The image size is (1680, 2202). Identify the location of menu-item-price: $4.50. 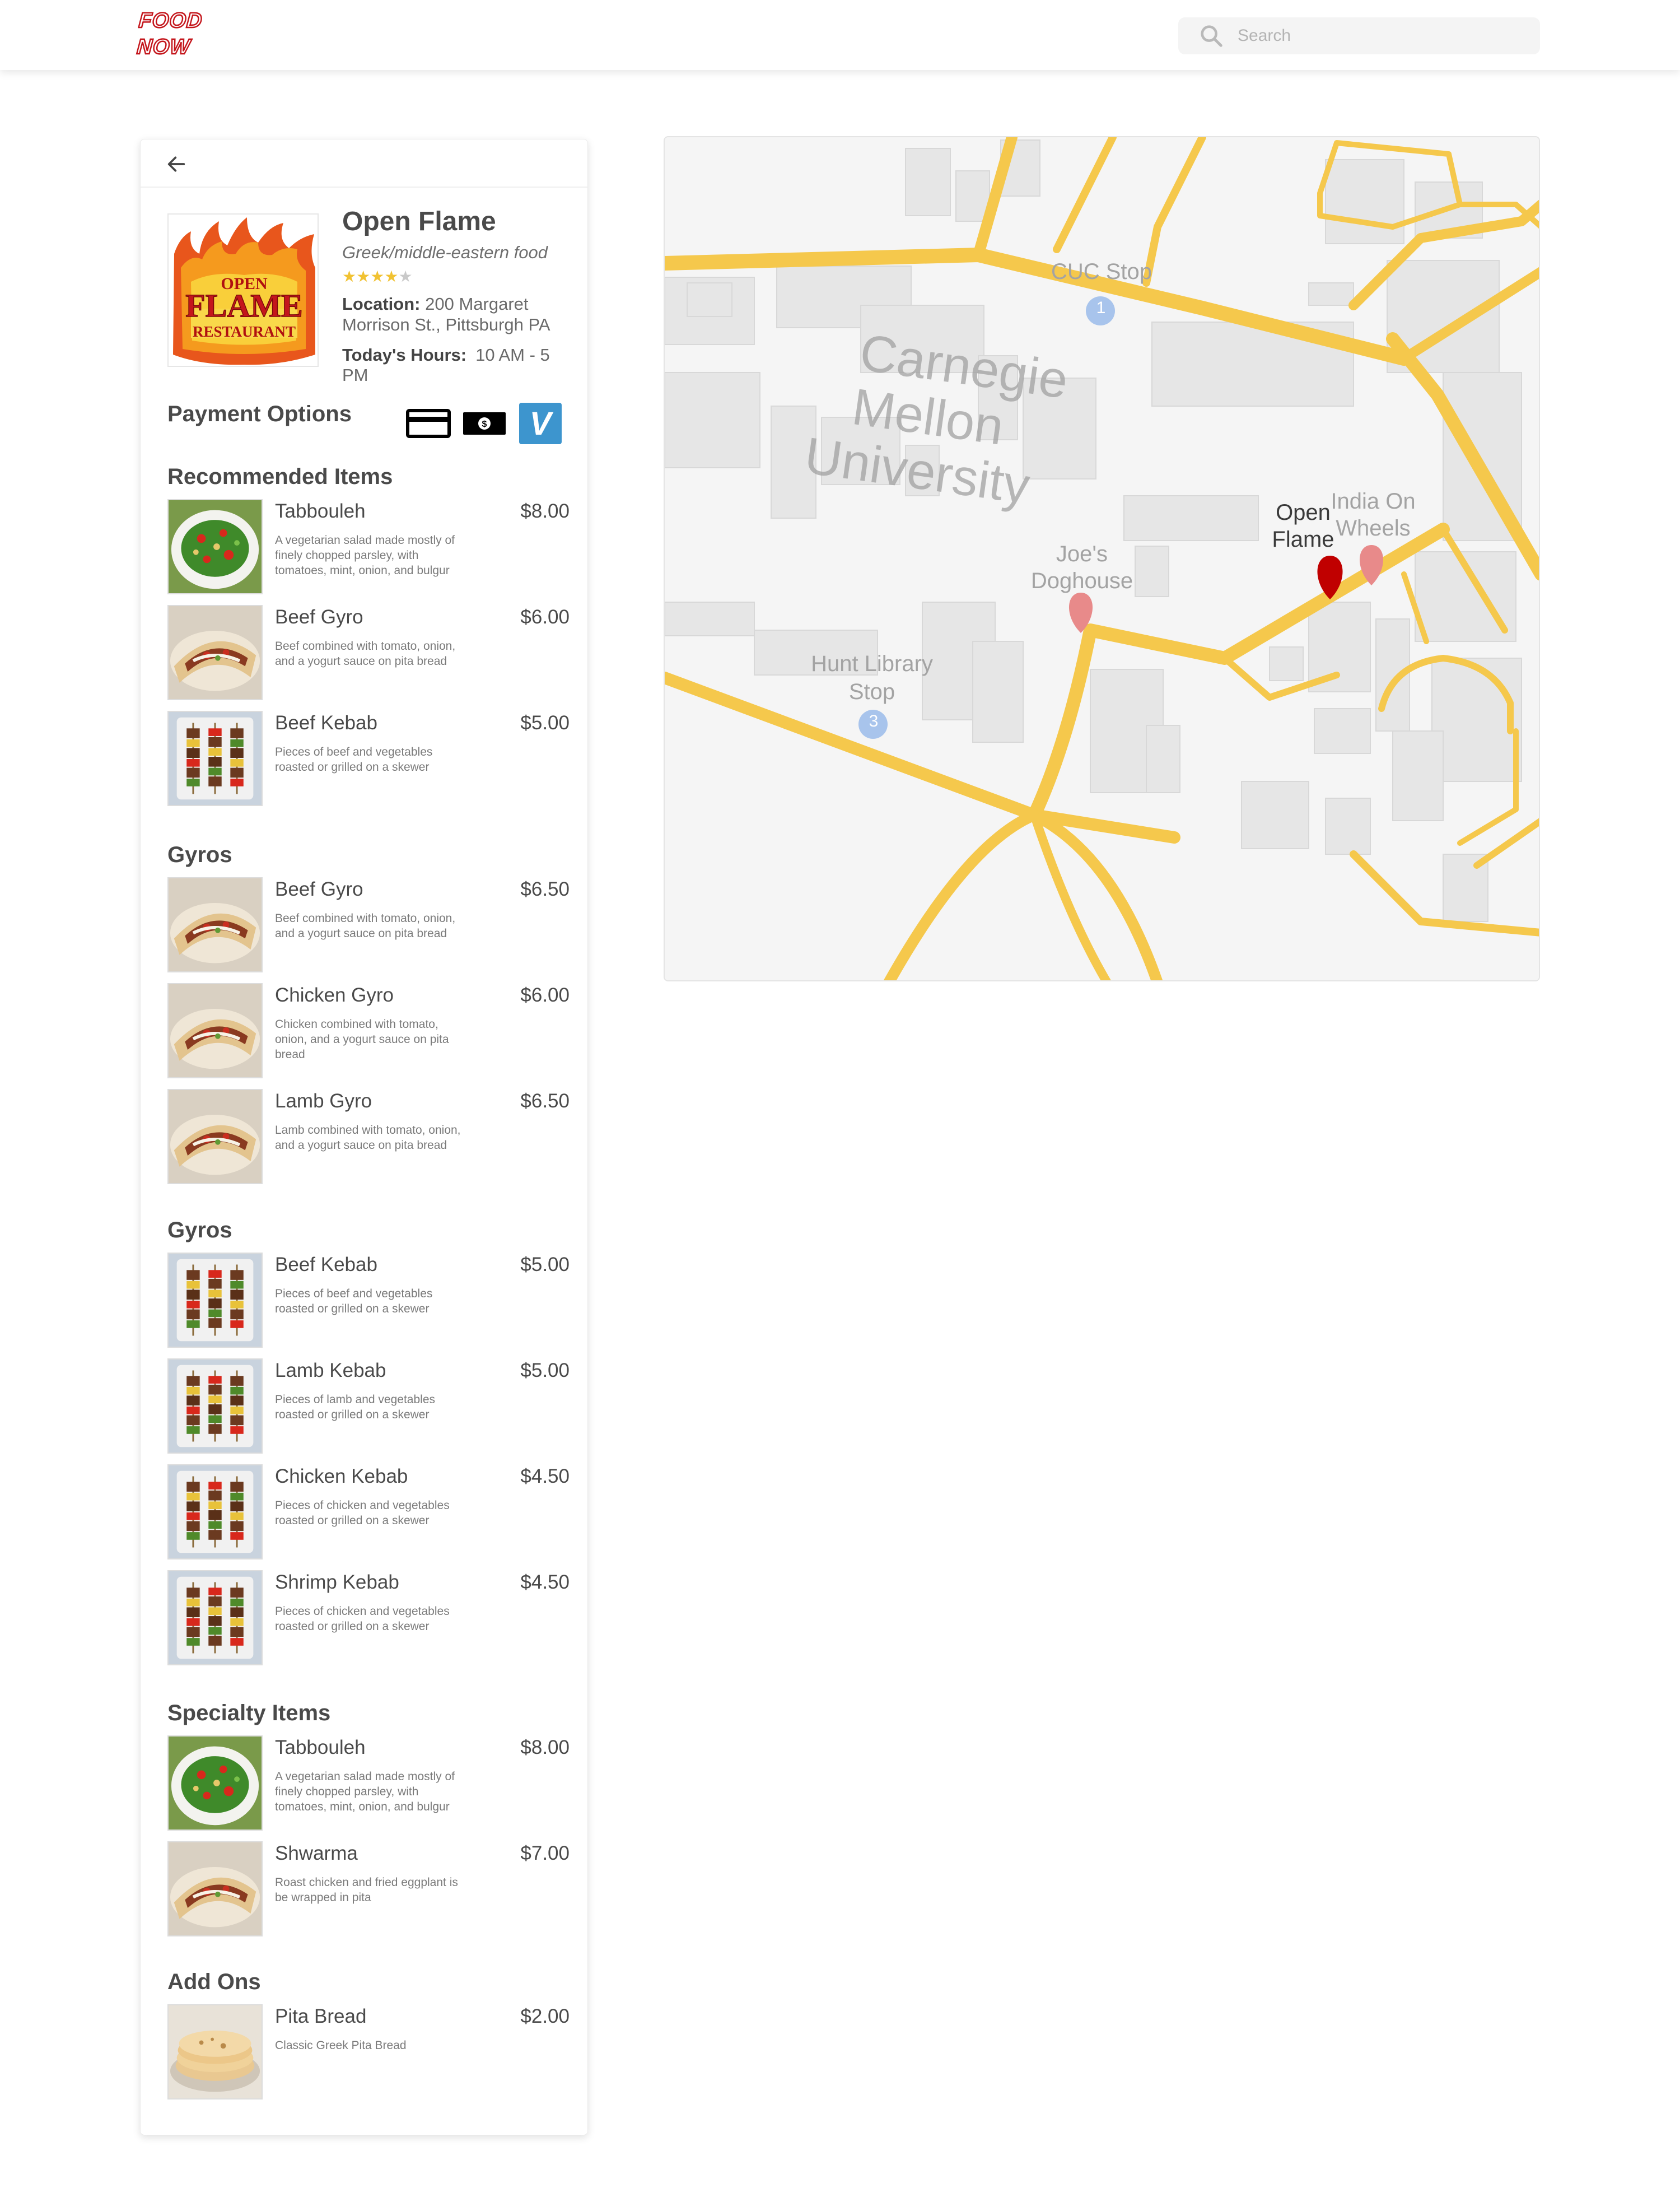
(545, 1476).